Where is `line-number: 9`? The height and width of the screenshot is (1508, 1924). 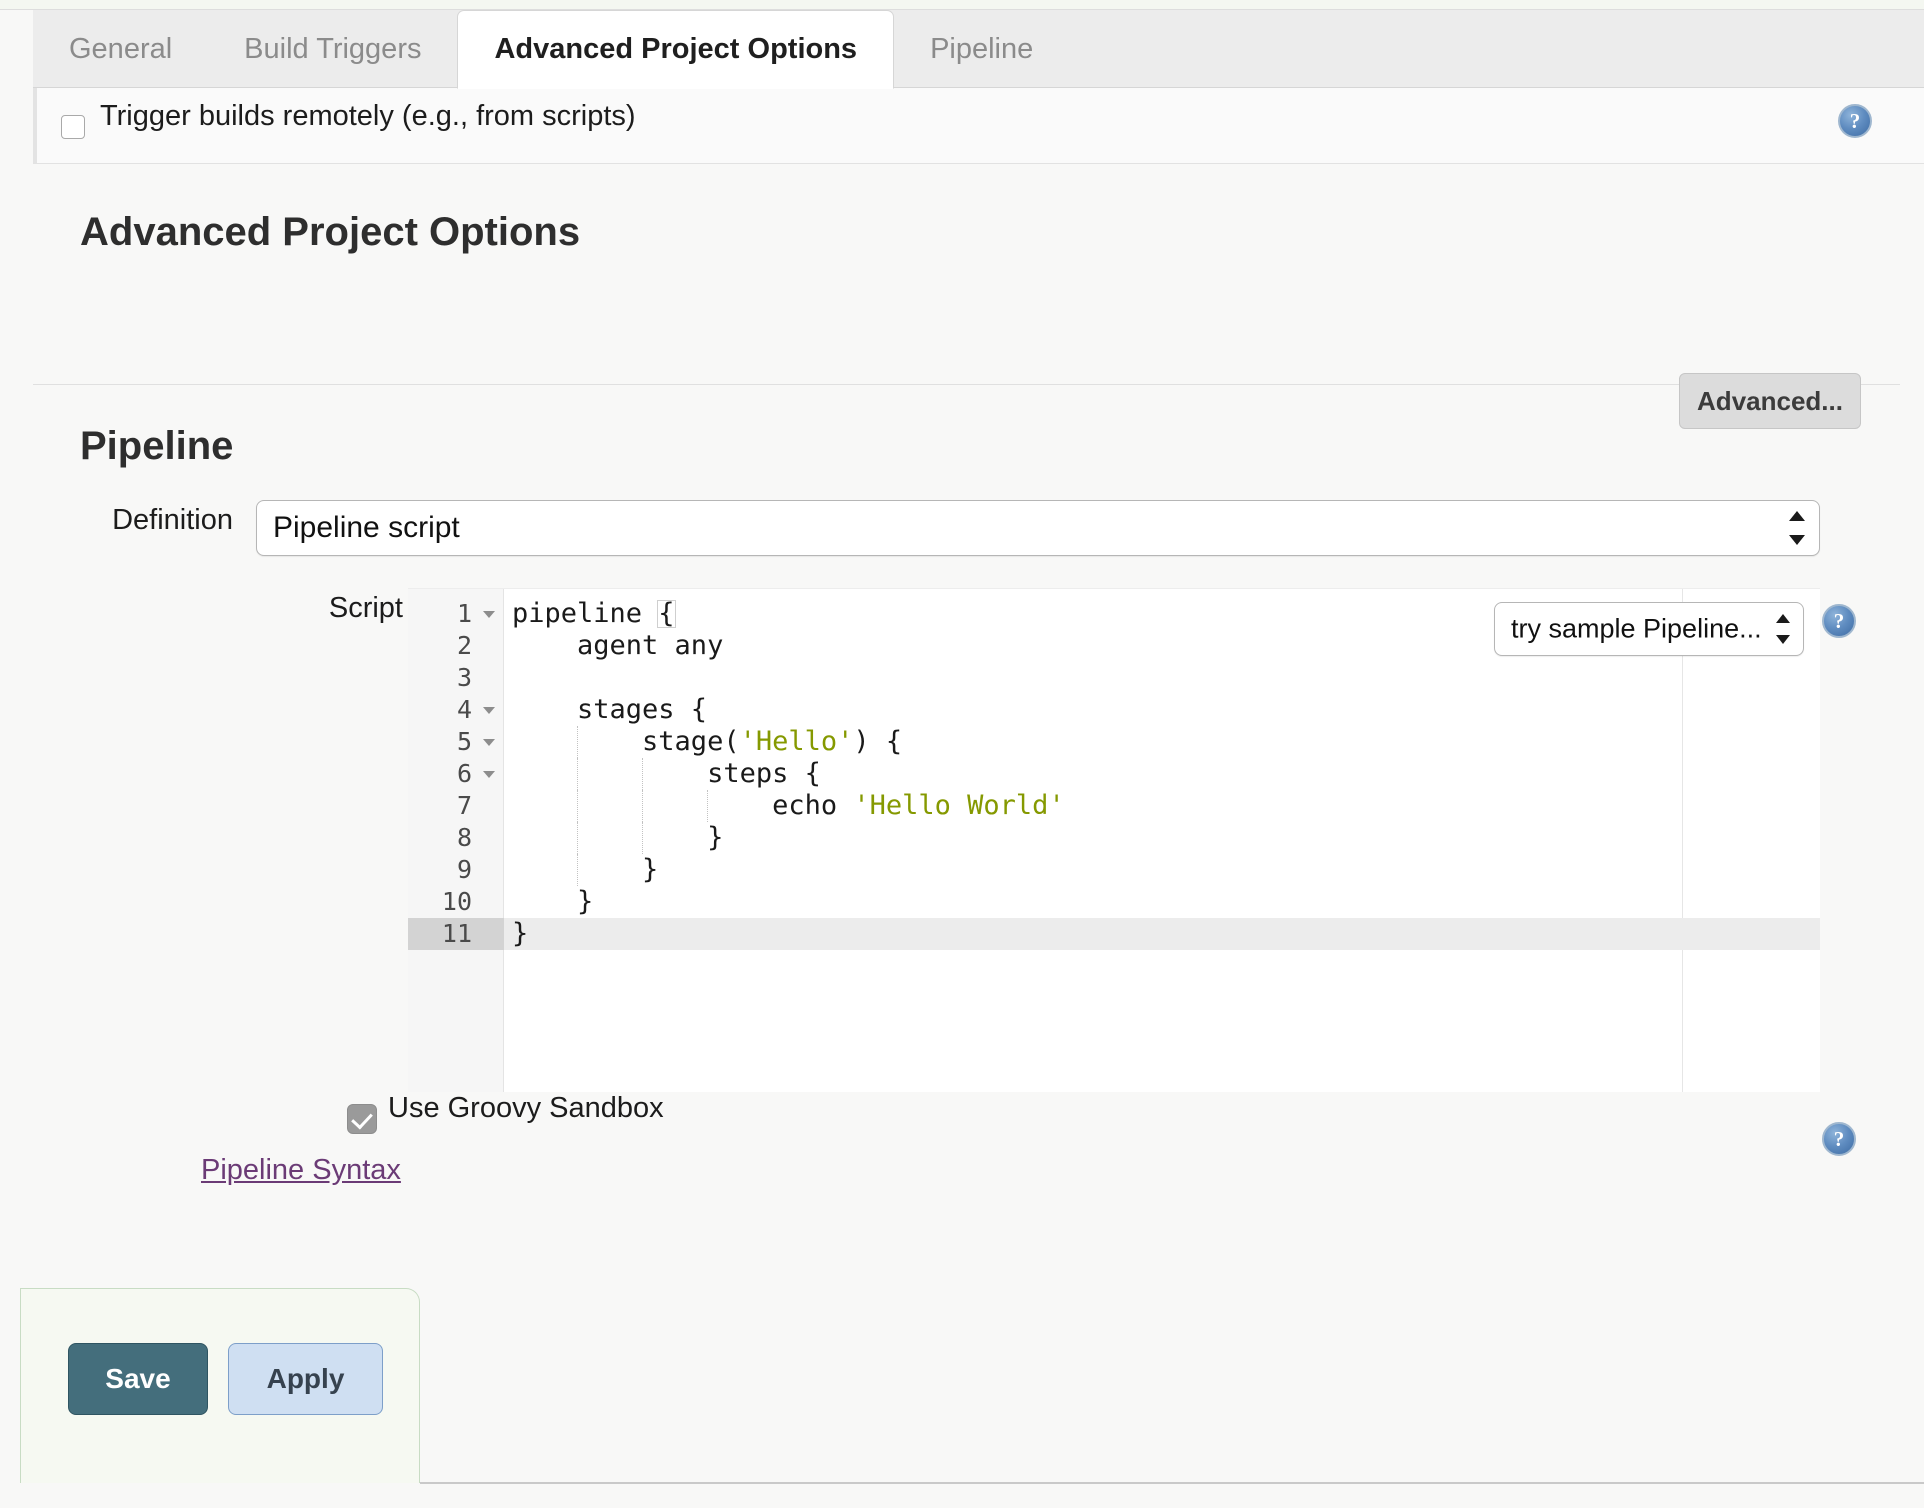
line-number: 9 is located at coordinates (464, 869).